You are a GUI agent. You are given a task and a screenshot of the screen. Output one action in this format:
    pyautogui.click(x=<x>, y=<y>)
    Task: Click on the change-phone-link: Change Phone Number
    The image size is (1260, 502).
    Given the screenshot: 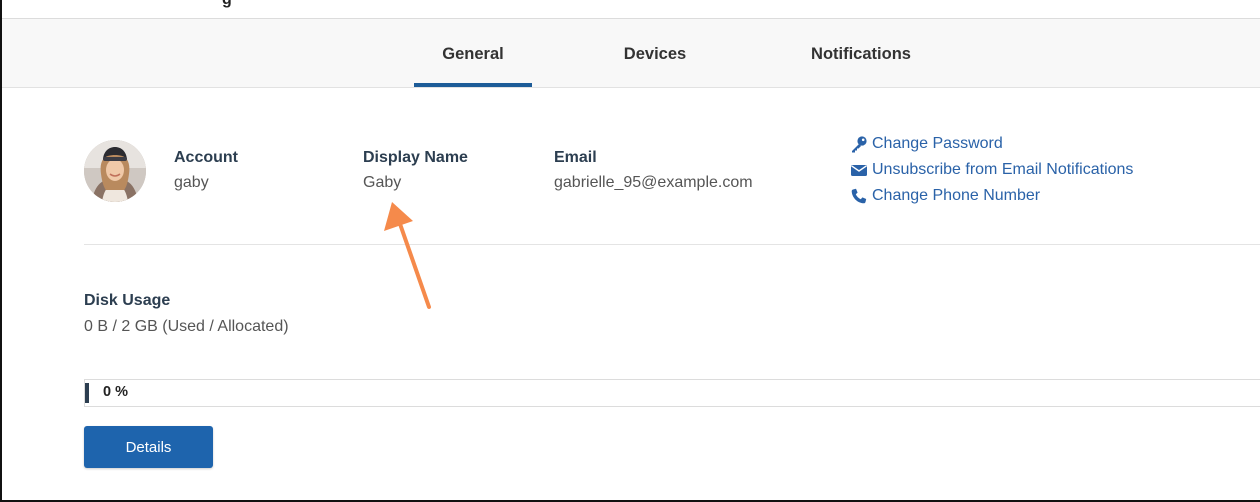 What is the action you would take?
    pyautogui.click(x=991, y=196)
    